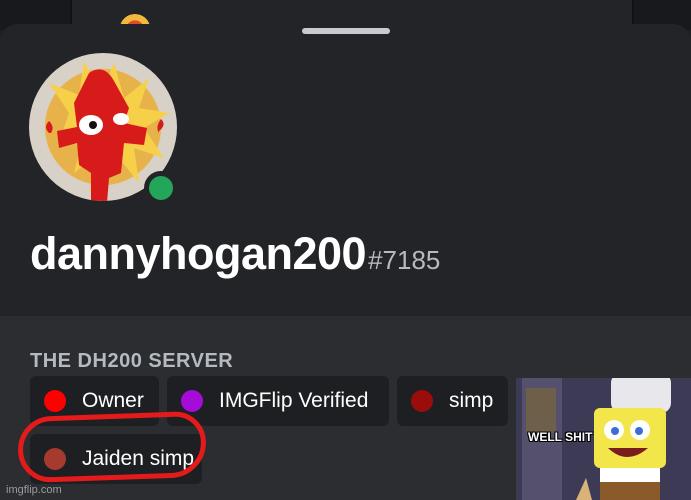  I want to click on role-pill-simp: simp, so click(452, 401).